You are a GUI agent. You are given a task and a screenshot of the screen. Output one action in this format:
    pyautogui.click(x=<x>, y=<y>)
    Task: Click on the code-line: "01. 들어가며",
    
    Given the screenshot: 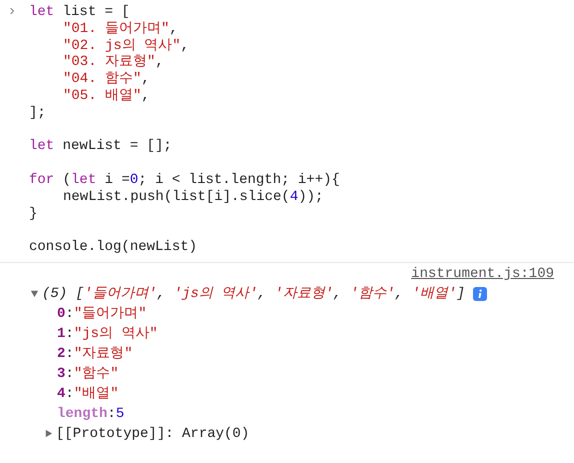 What is the action you would take?
    pyautogui.click(x=120, y=29)
    